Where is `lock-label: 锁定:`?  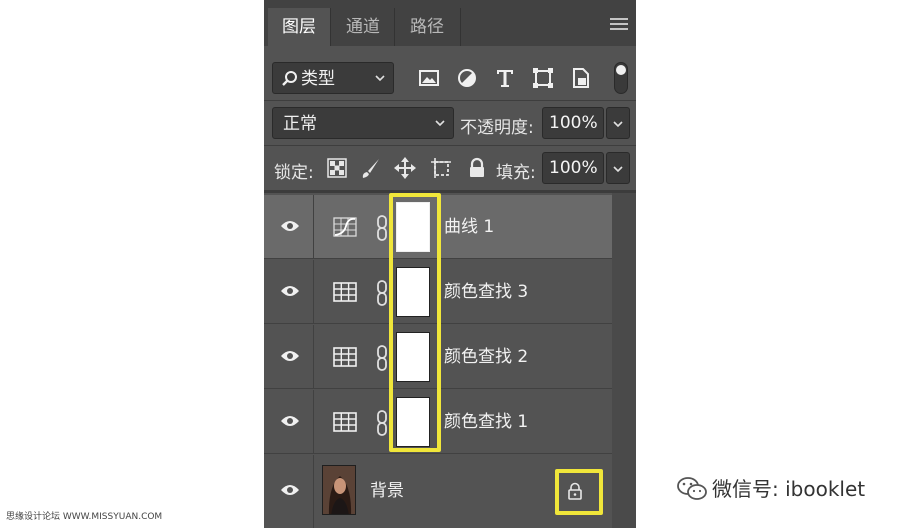 lock-label: 锁定: is located at coordinates (294, 173).